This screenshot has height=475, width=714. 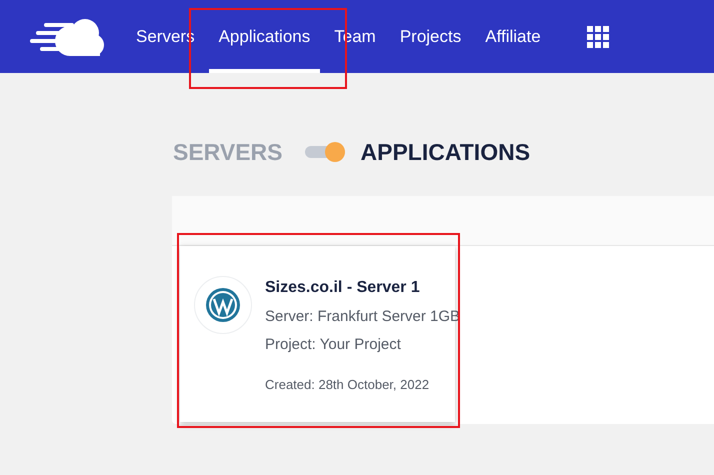 I want to click on application-name: Sizes.co.il - Server 1, so click(x=343, y=288).